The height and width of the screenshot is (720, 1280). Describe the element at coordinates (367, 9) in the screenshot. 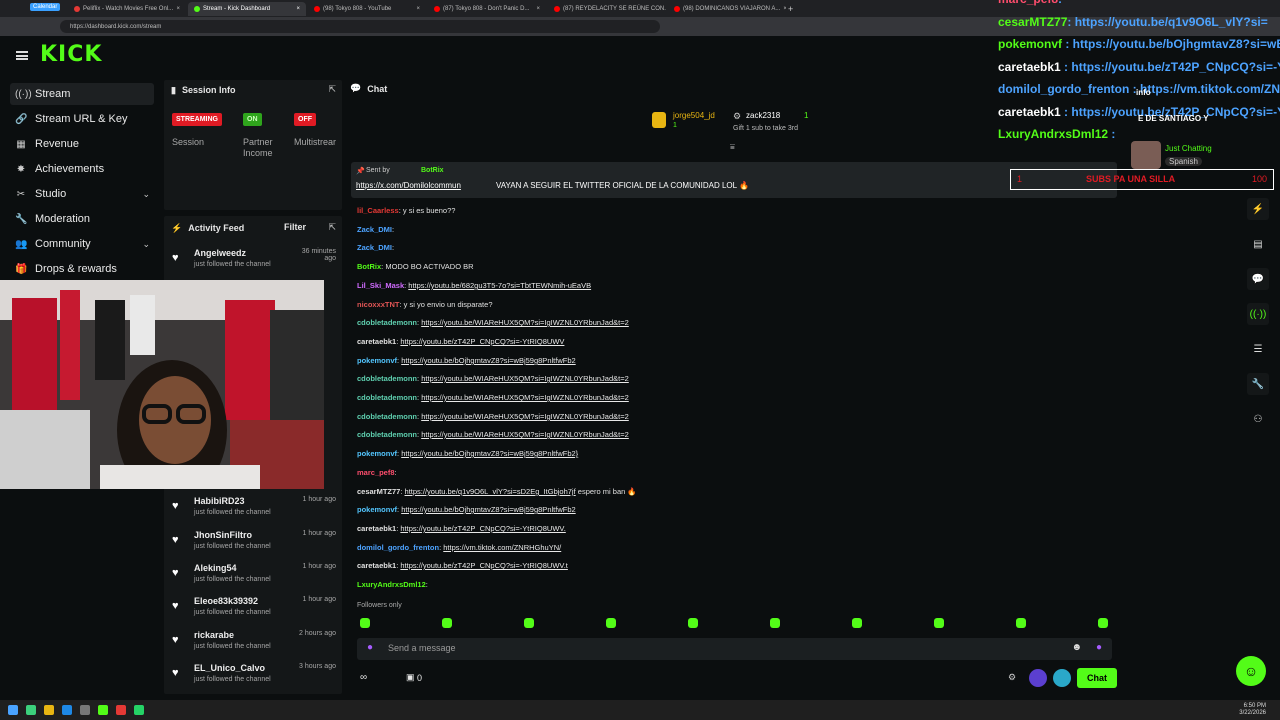

I see `browser-tab: (98) Tokyo 808 - YouTube ×` at that location.